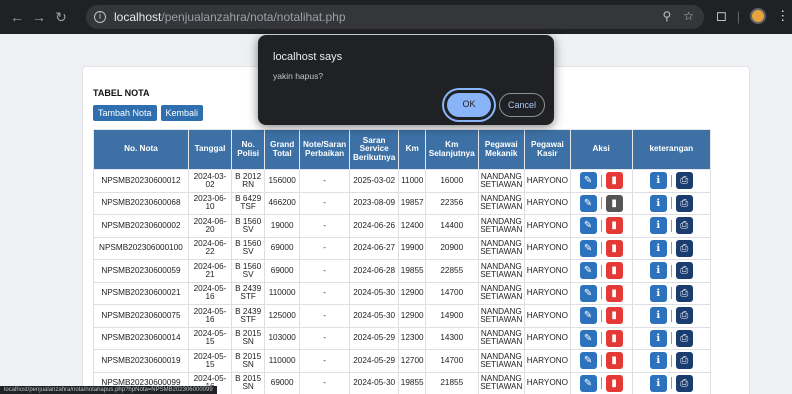 The width and height of the screenshot is (792, 394). I want to click on cell-total: 110000, so click(282, 361).